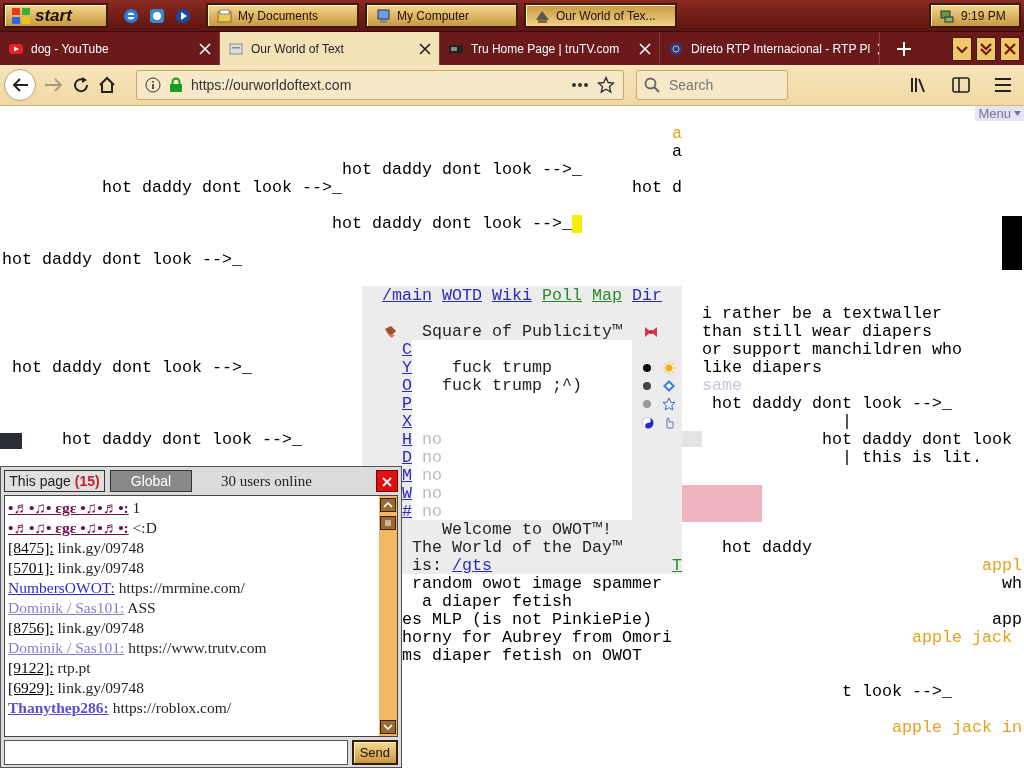  I want to click on canvas-text: t look -->_, so click(897, 692).